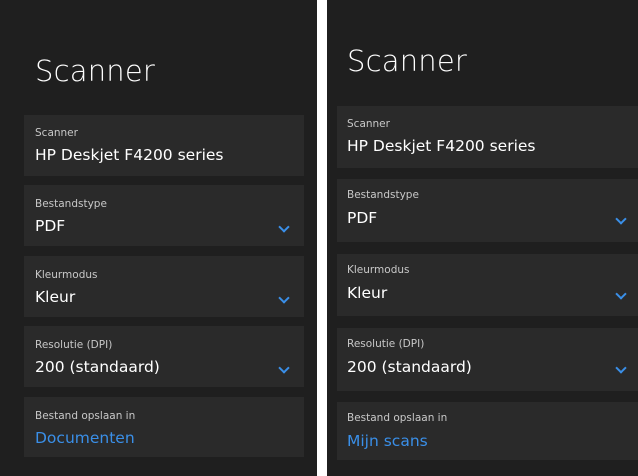 Image resolution: width=638 pixels, height=476 pixels. Describe the element at coordinates (164, 427) in the screenshot. I see `save-location-field: Bestand opslaan in Documenten` at that location.